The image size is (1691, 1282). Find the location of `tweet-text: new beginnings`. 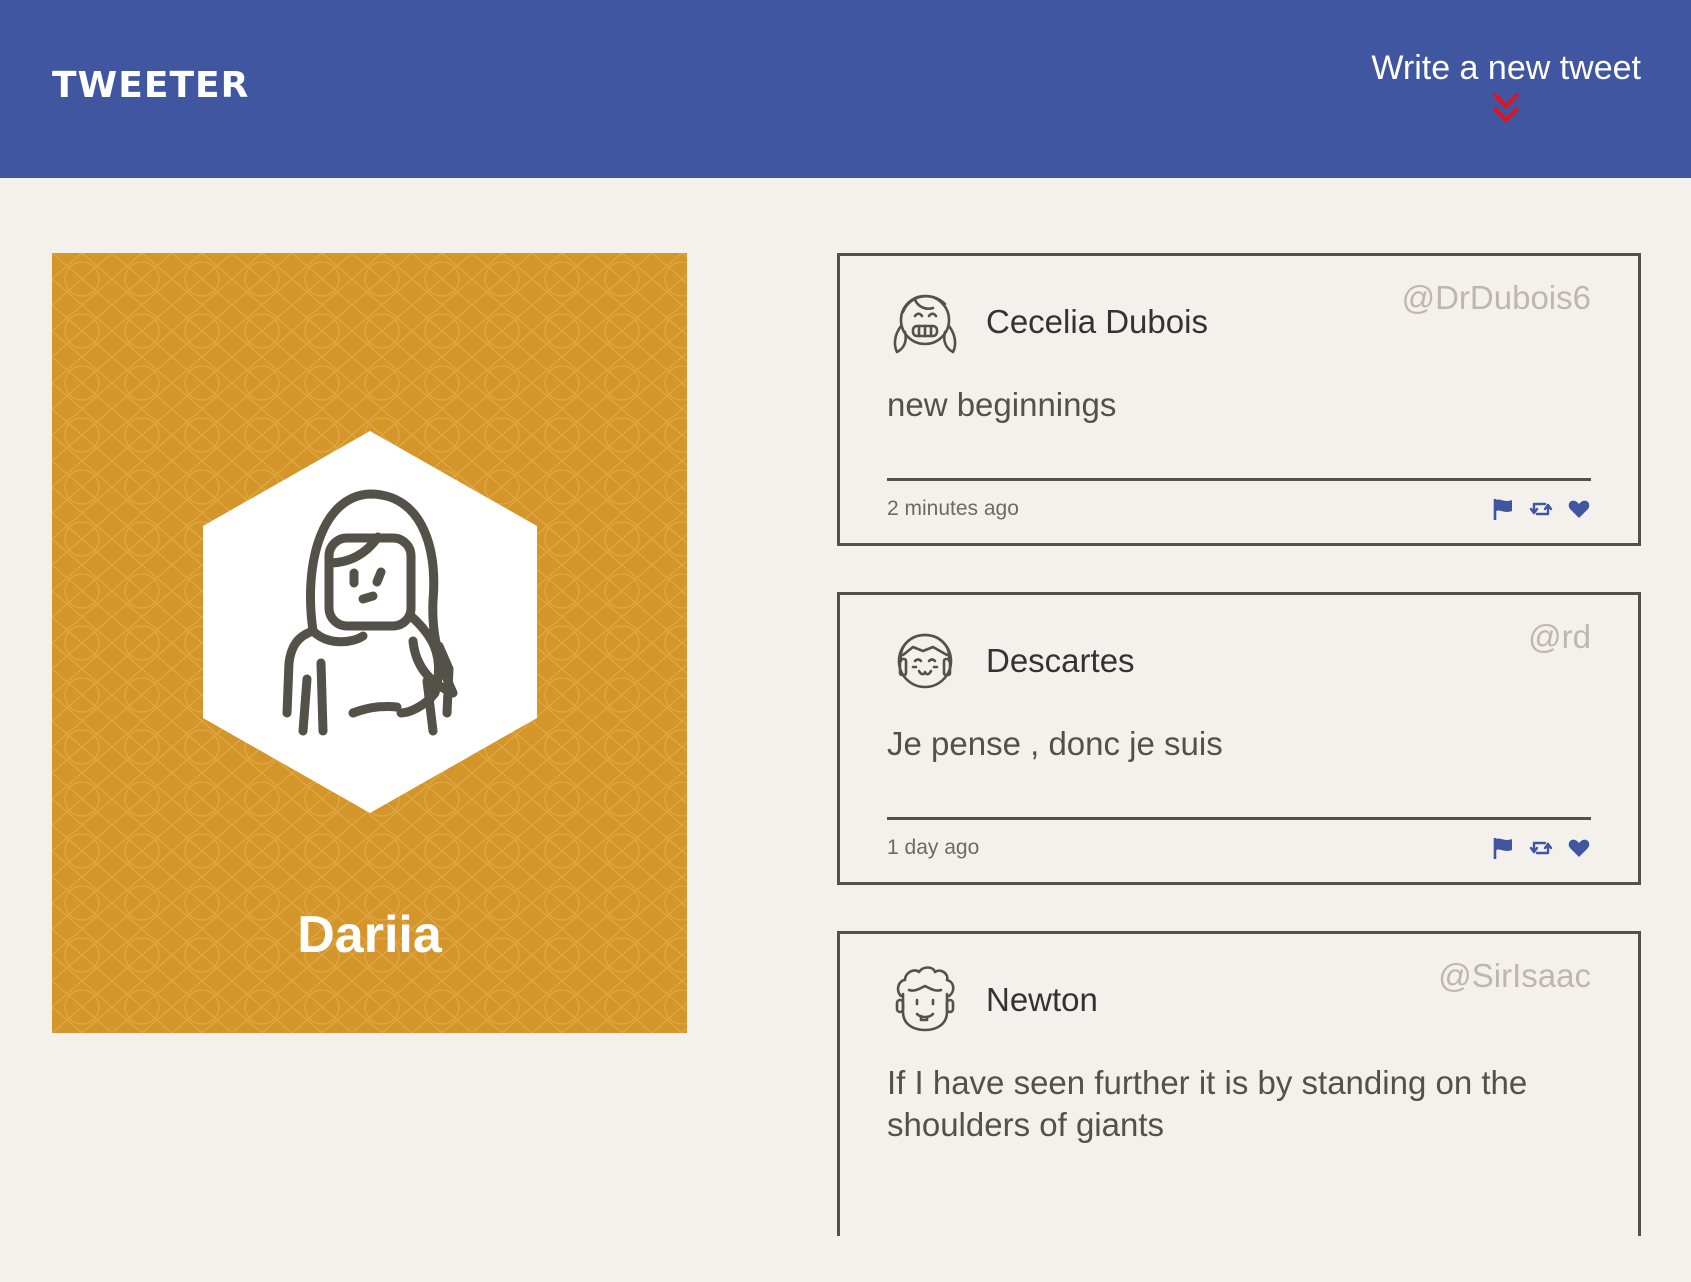

tweet-text: new beginnings is located at coordinates (1002, 404).